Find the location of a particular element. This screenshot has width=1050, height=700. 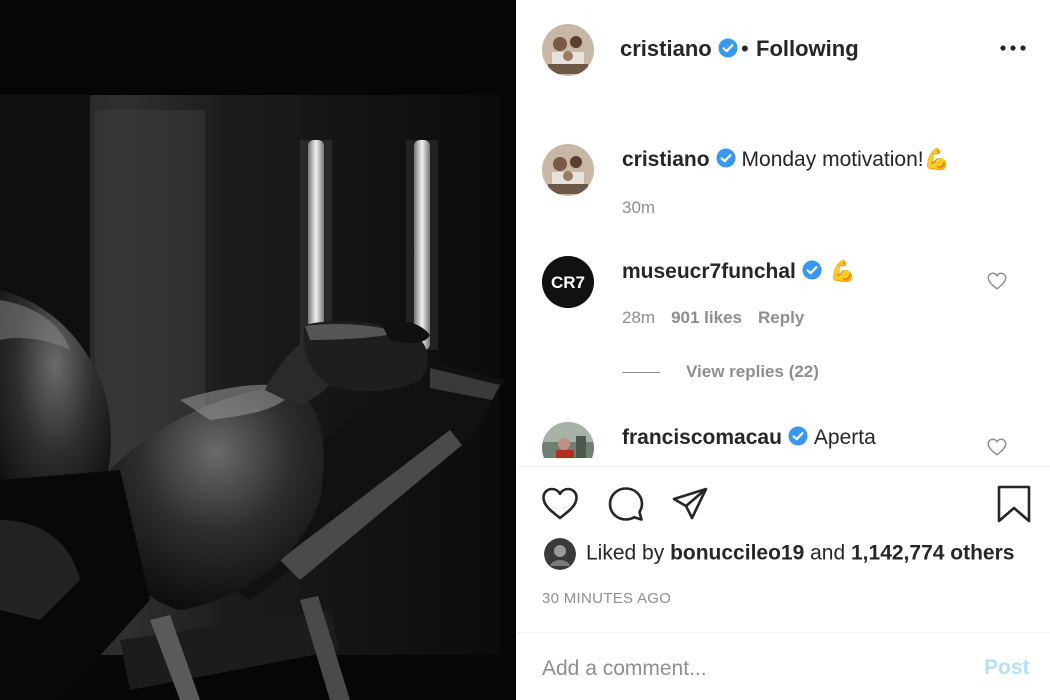

likes-count: 1,142,774 others is located at coordinates (932, 553).